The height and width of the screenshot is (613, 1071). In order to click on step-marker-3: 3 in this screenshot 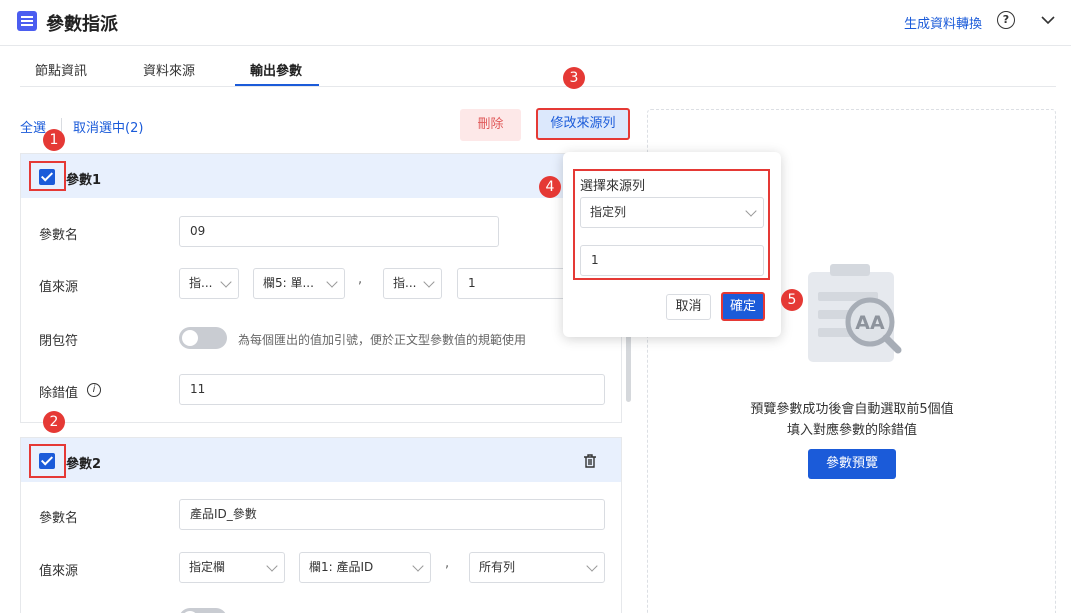, I will do `click(574, 78)`.